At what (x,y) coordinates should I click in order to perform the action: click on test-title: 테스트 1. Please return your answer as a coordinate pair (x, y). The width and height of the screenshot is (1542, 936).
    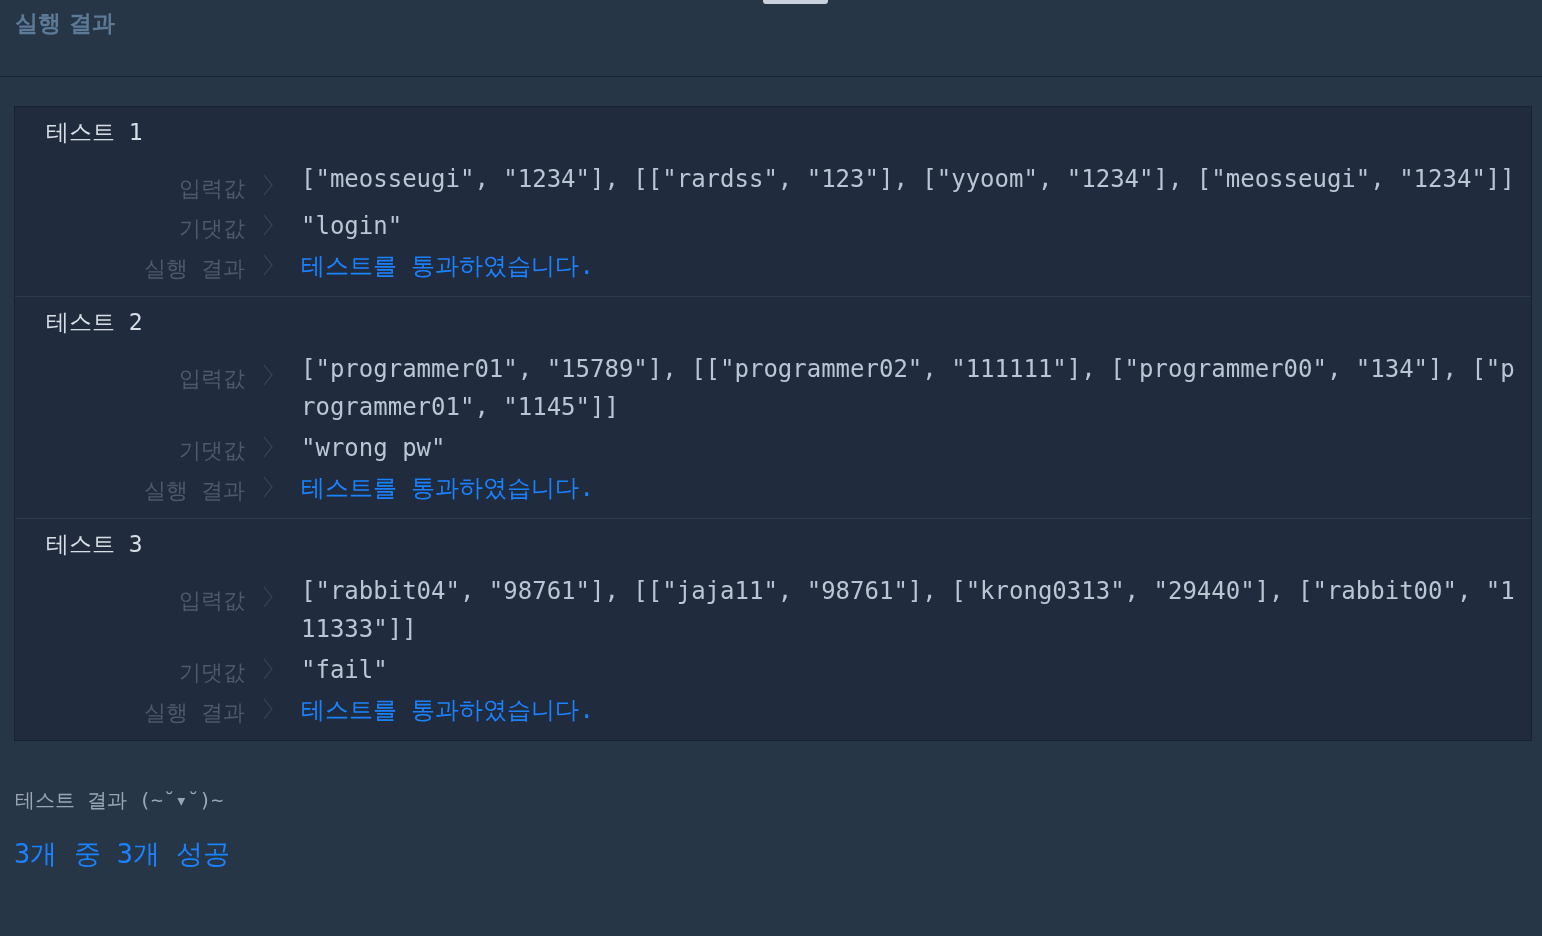
    Looking at the image, I should click on (94, 132).